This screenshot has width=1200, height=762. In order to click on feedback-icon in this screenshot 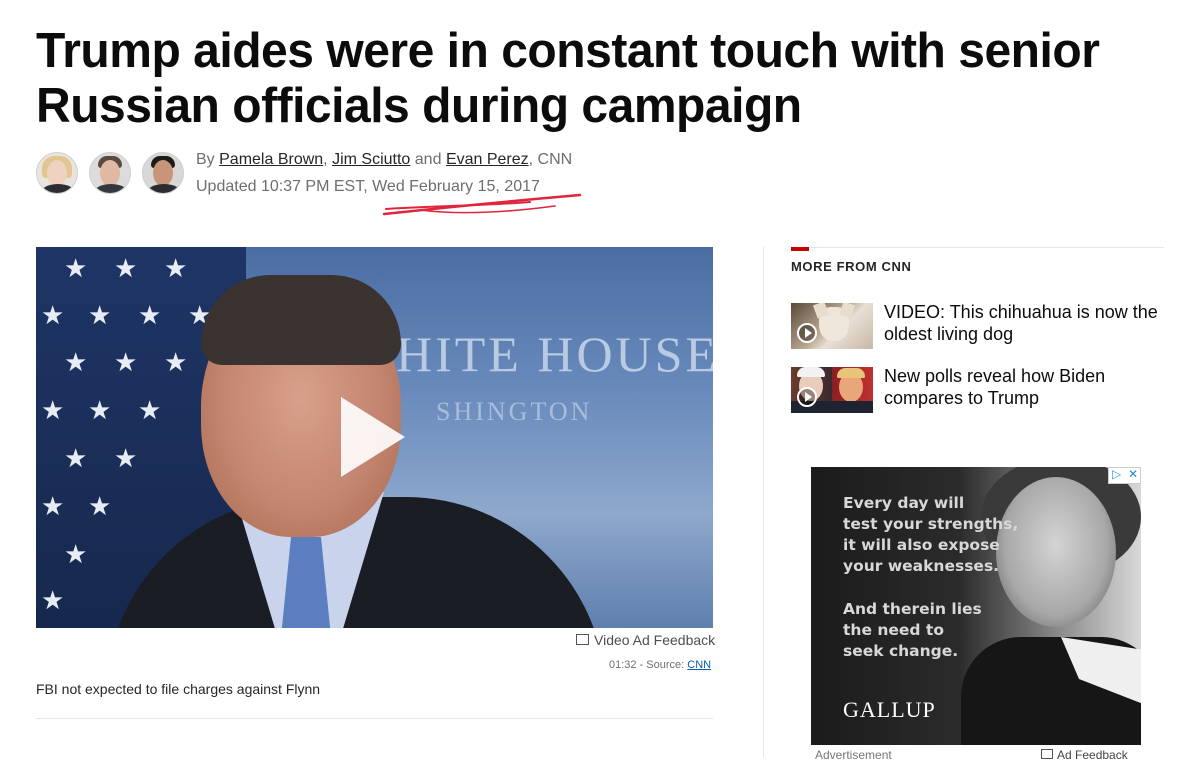, I will do `click(582, 639)`.